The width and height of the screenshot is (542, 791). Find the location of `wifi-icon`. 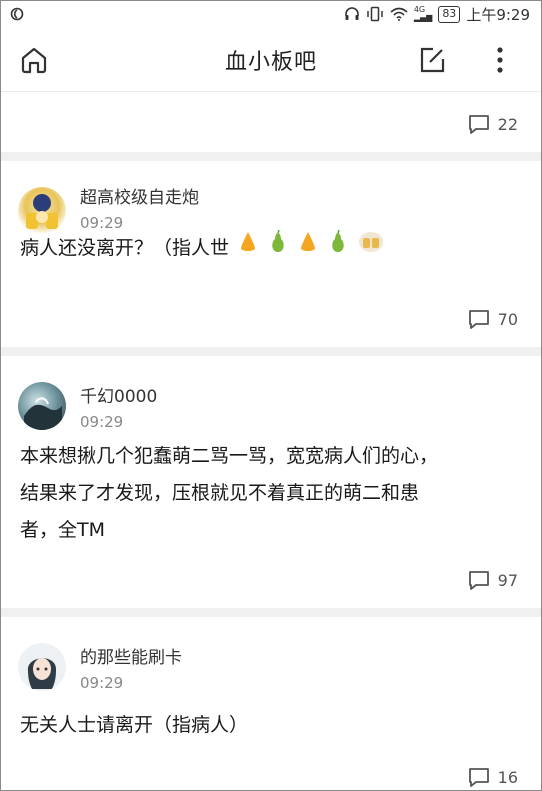

wifi-icon is located at coordinates (399, 14).